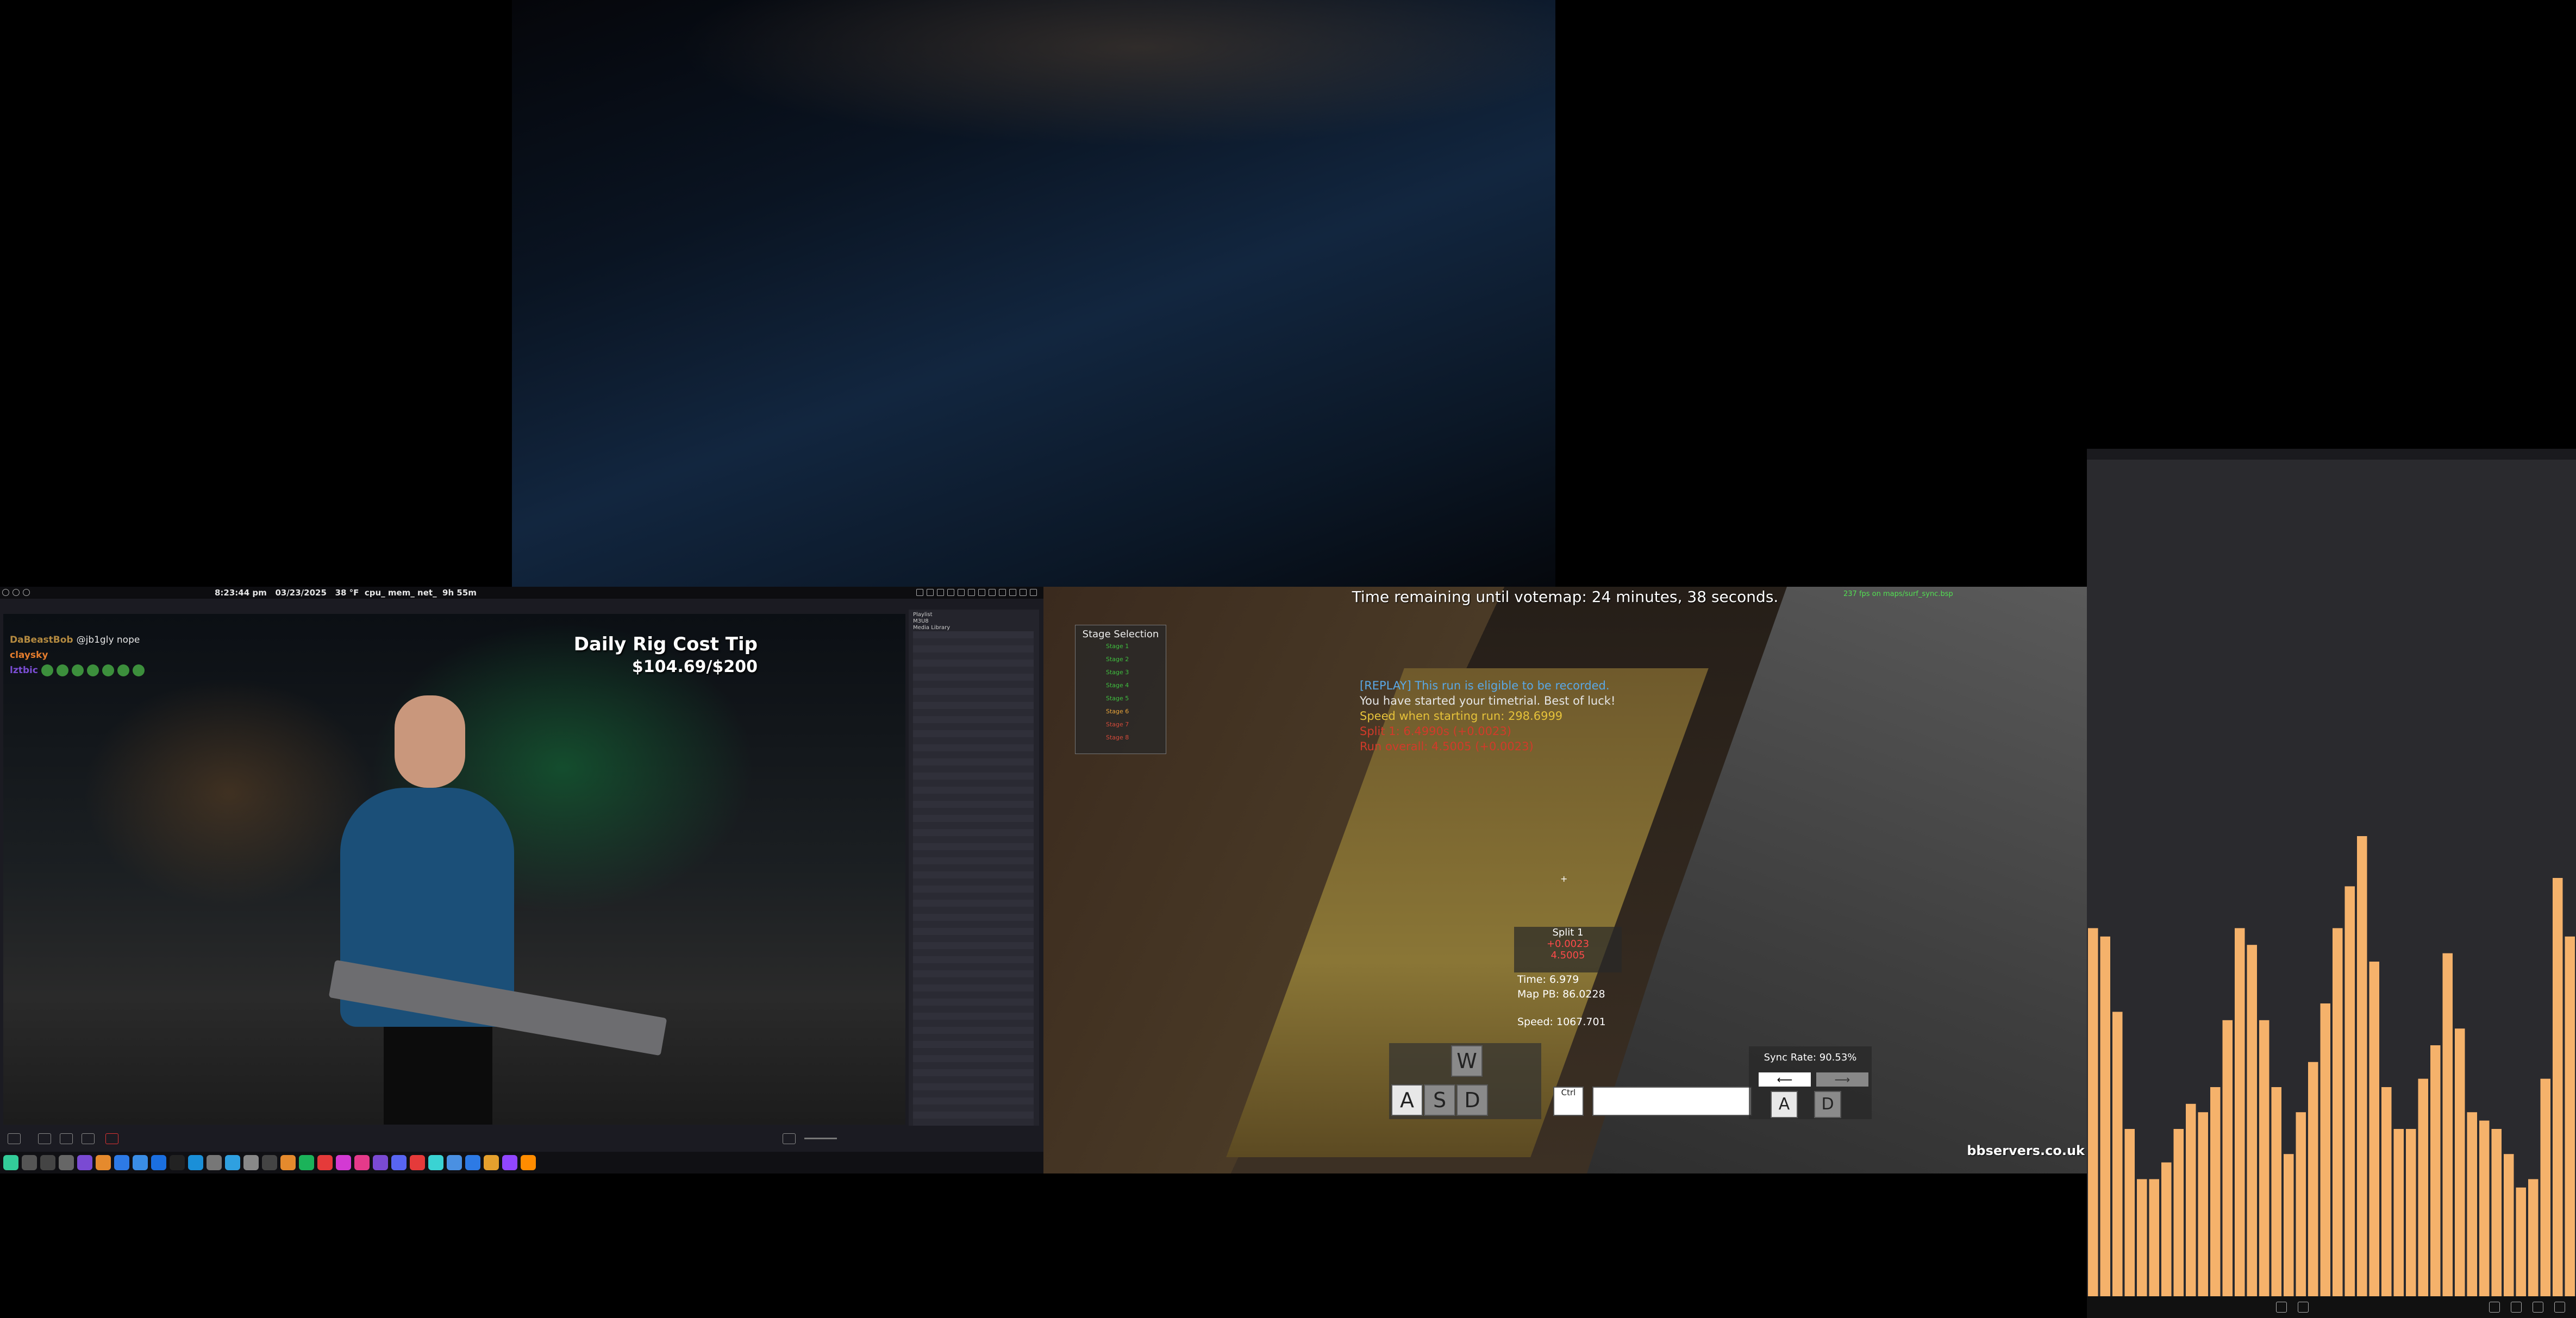  Describe the element at coordinates (1121, 698) in the screenshot. I see `stage-item: Stage 5` at that location.